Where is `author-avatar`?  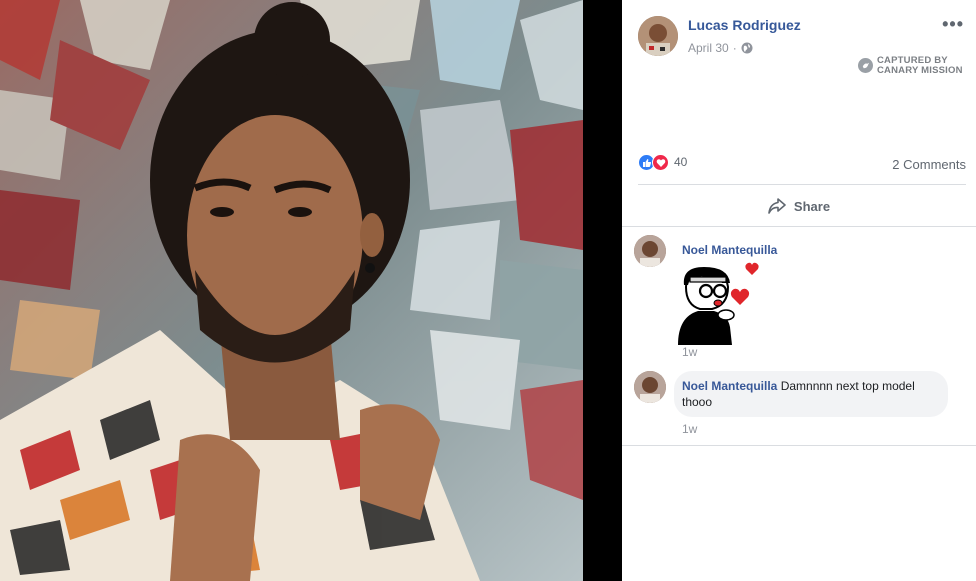
author-avatar is located at coordinates (658, 36).